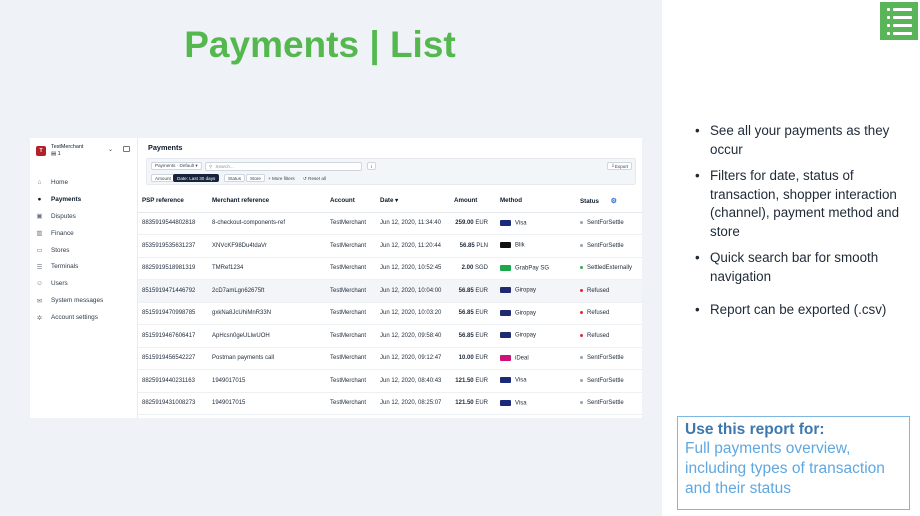 Image resolution: width=920 pixels, height=516 pixels. I want to click on filter-status: Status, so click(235, 178).